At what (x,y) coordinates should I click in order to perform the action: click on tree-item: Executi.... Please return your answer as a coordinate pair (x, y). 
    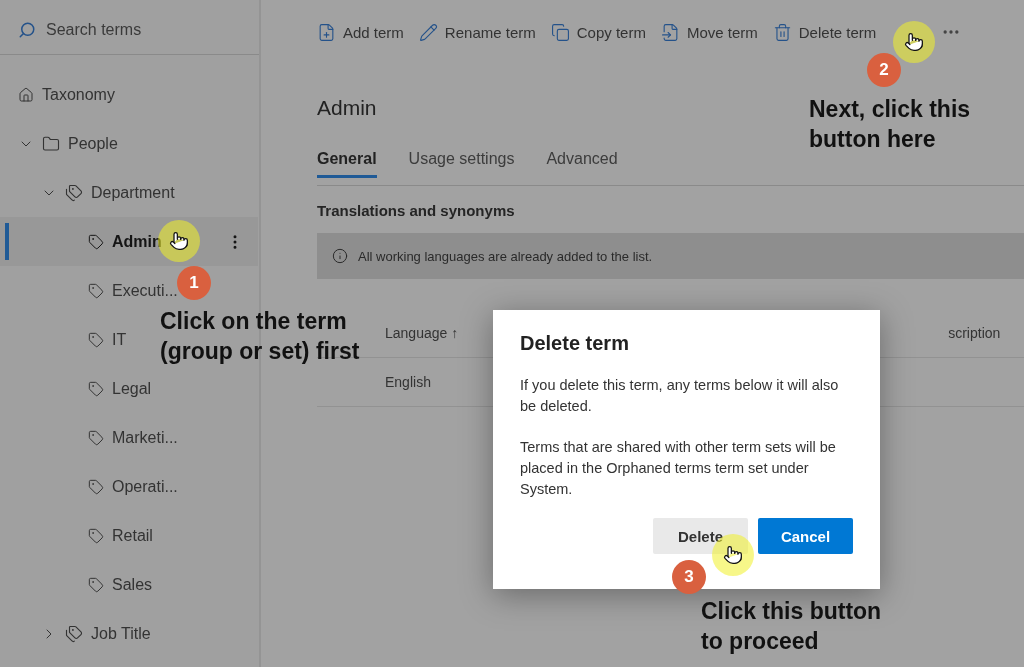
    Looking at the image, I should click on (133, 290).